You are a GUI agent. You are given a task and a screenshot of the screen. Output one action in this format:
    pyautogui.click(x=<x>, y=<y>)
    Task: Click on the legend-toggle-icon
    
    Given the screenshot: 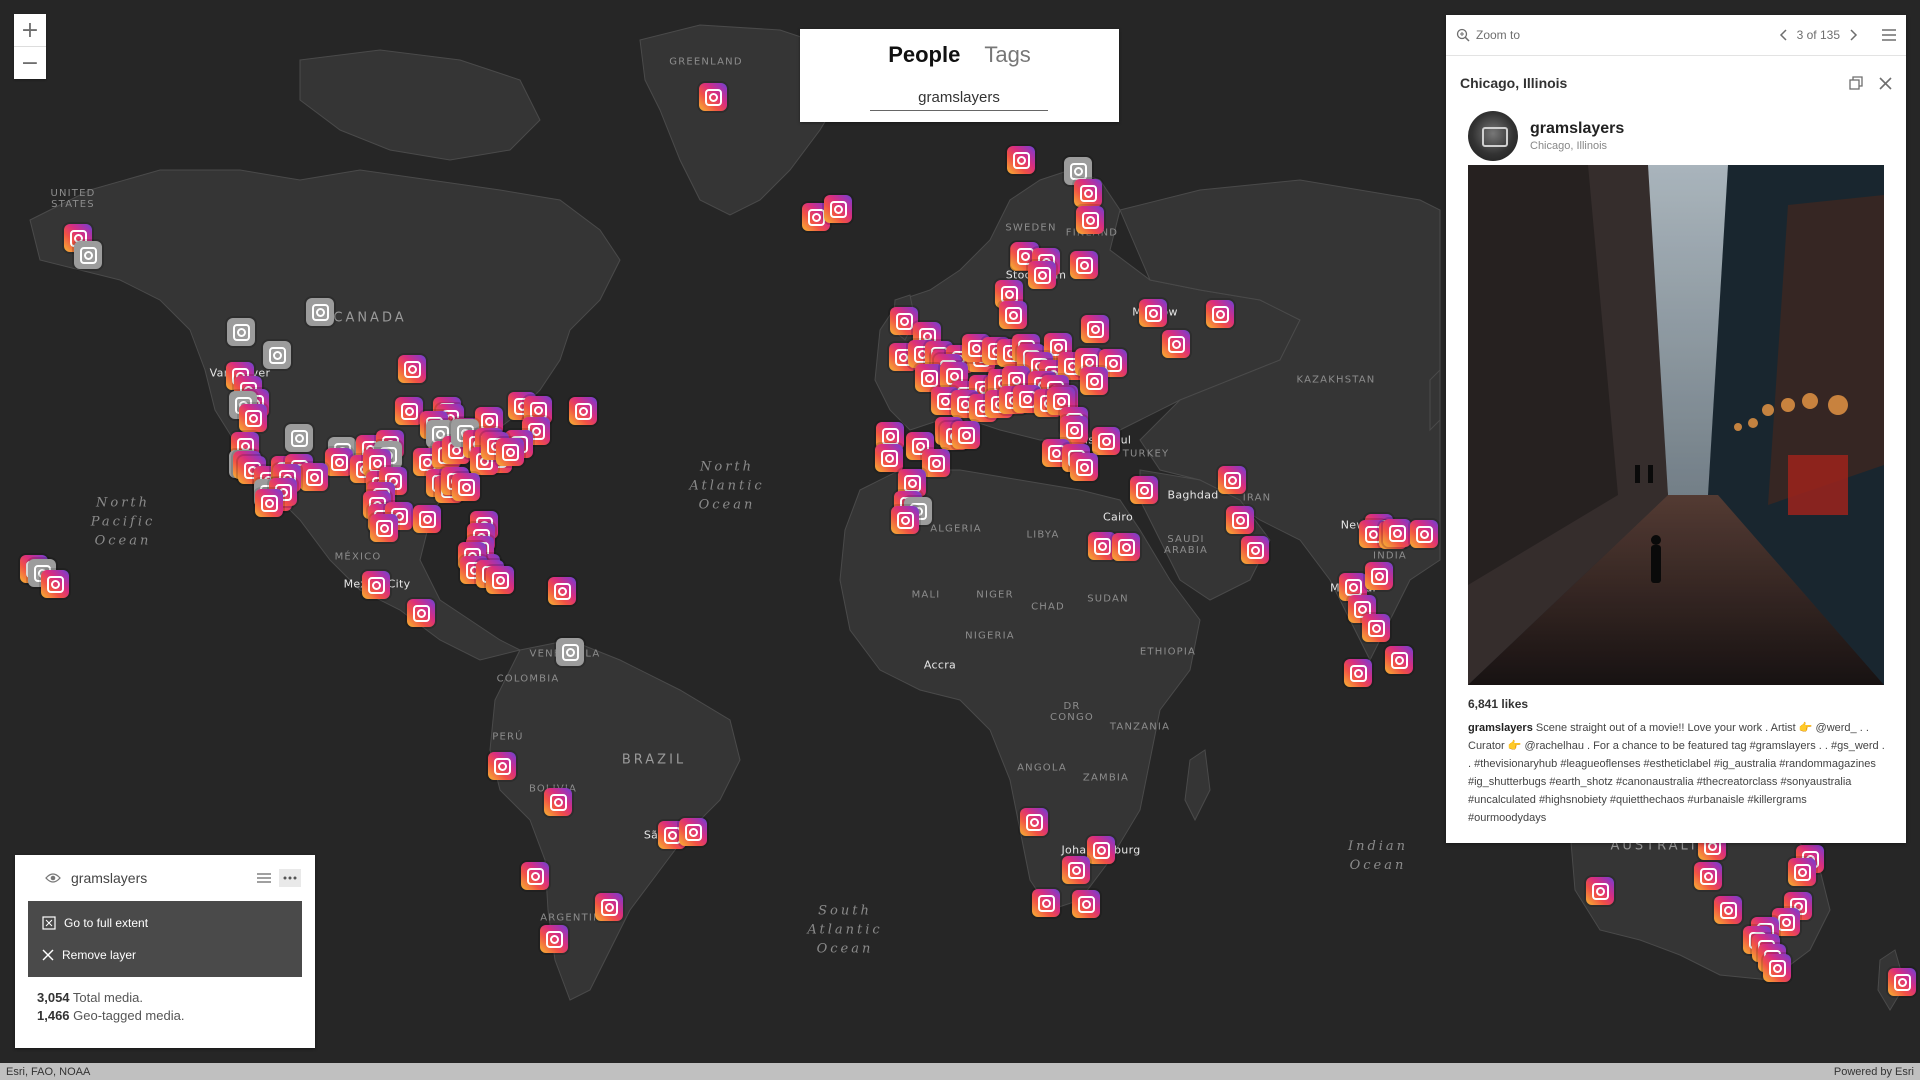 What is the action you would take?
    pyautogui.click(x=264, y=878)
    